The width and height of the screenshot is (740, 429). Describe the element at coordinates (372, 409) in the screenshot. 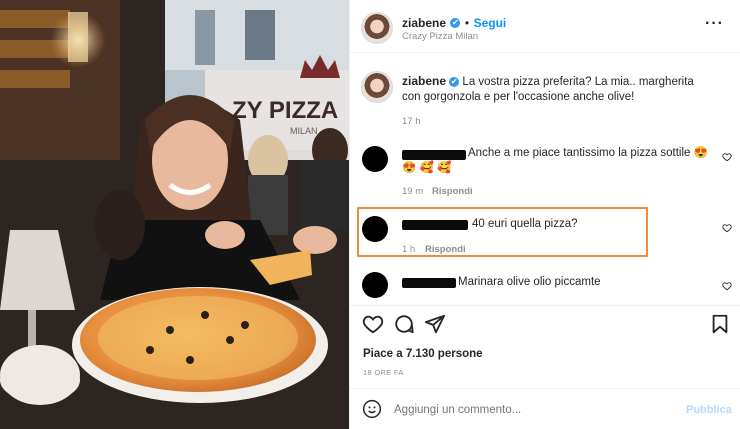

I see `emoji-smiley-icon` at that location.